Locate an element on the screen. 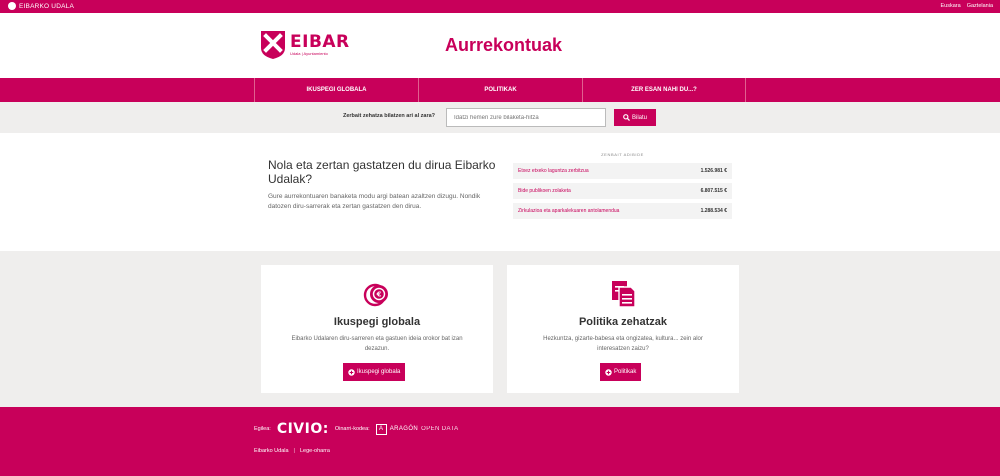 This screenshot has height=476, width=1000. example-amount: 1.288.534 € is located at coordinates (713, 211).